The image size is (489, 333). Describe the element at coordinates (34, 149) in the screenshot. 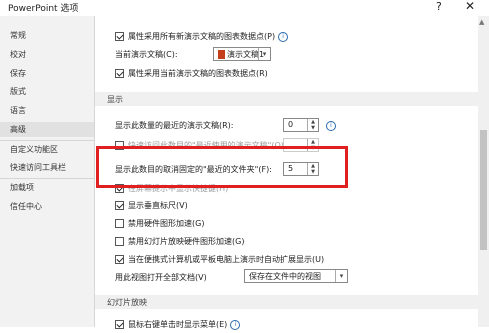

I see `sidebar-item-customize-ribbon: 自定义功能区` at that location.